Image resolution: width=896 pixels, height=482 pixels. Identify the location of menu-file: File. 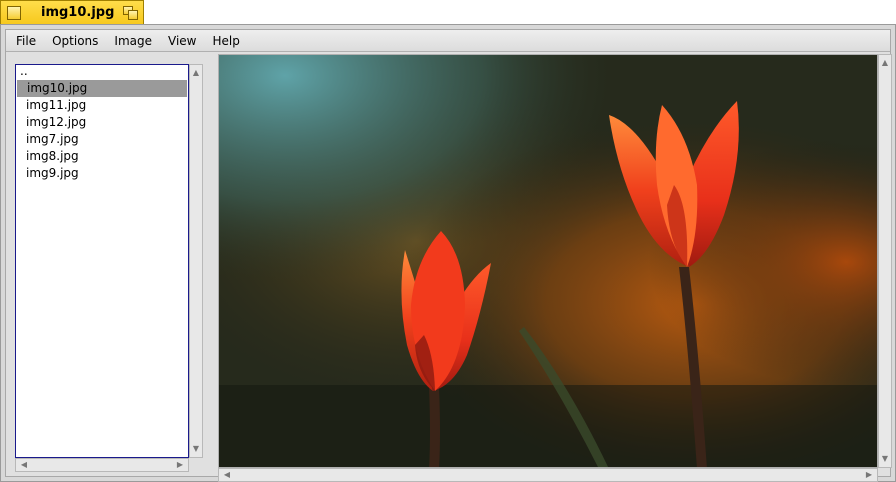
(26, 41).